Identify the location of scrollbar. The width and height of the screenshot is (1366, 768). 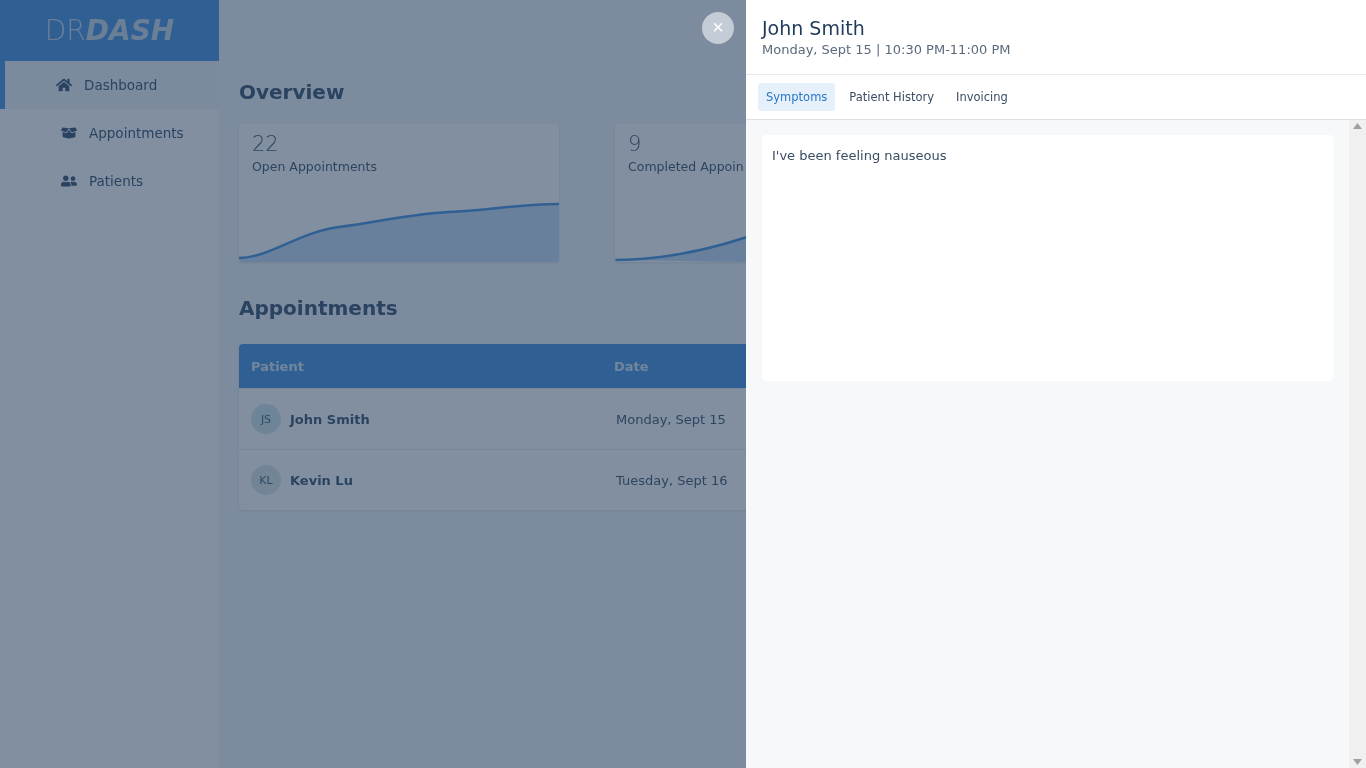
(1357, 444).